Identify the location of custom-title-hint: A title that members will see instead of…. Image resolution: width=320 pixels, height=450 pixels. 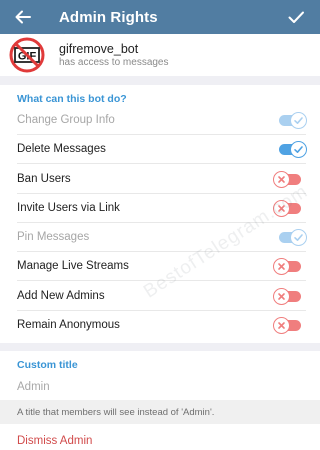
(116, 412).